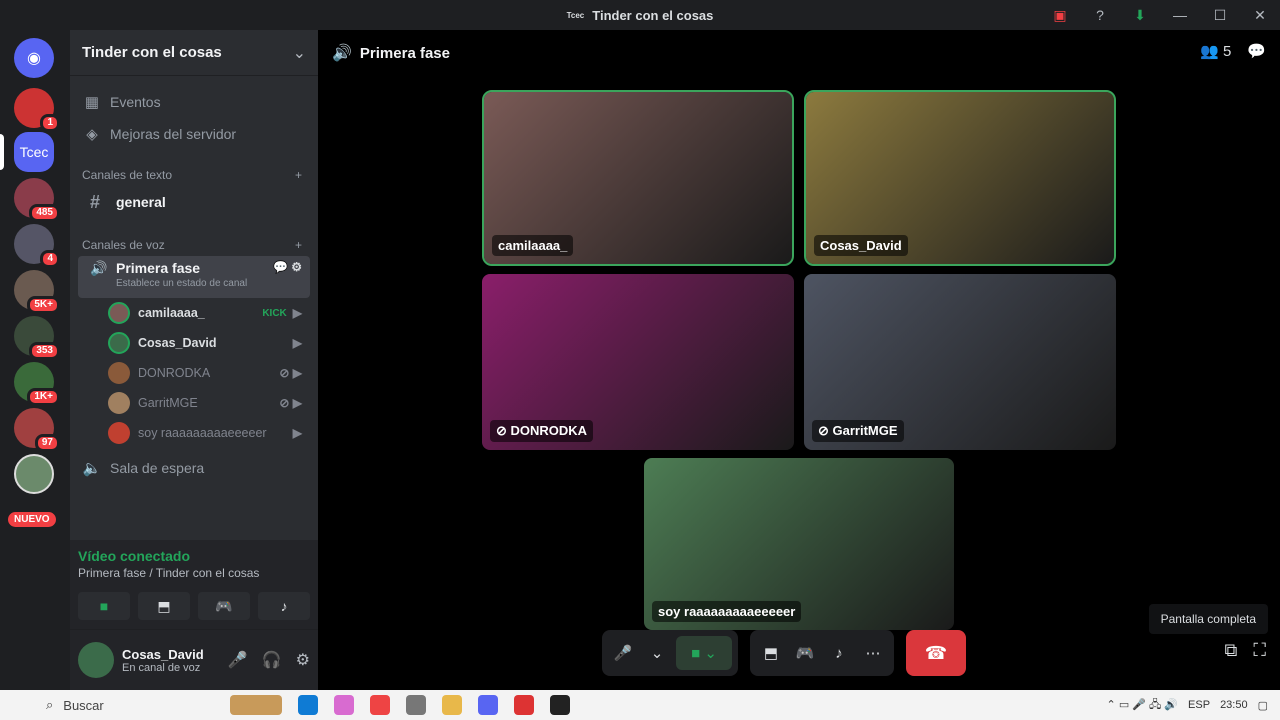  I want to click on camera-button: ■ ⌄, so click(704, 653).